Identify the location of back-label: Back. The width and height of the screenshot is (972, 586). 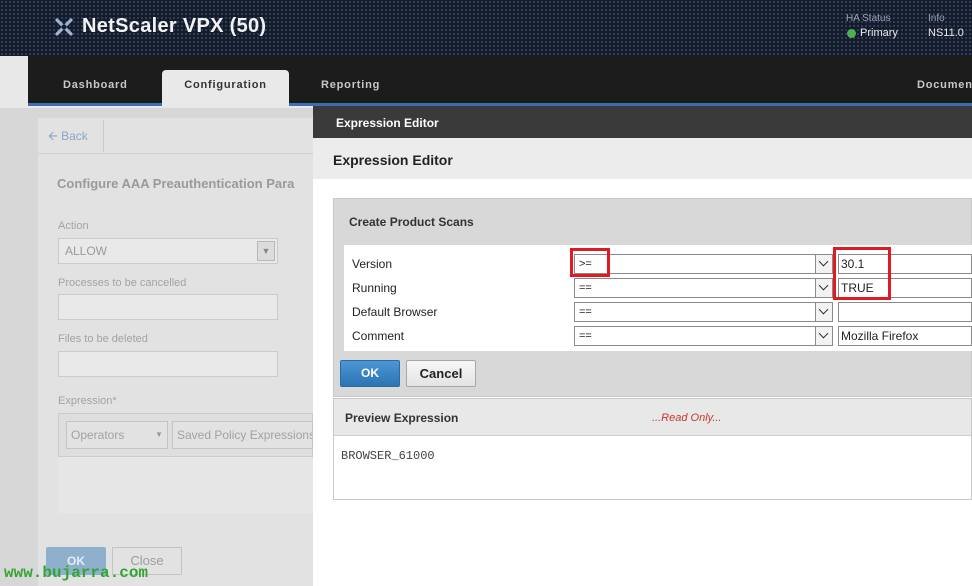
(74, 136).